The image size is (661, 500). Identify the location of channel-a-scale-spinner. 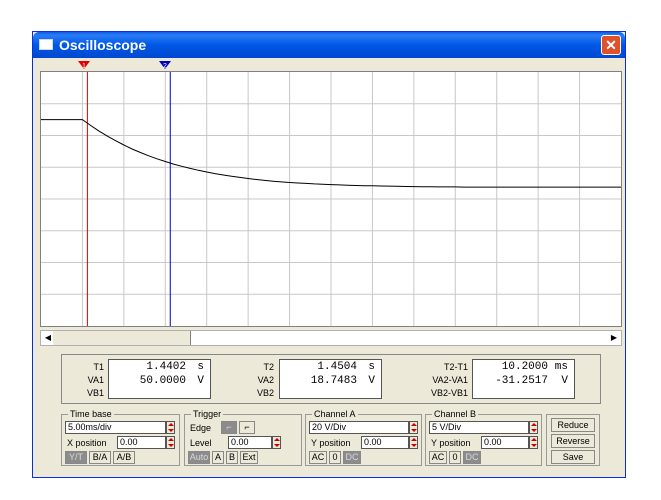
(413, 427).